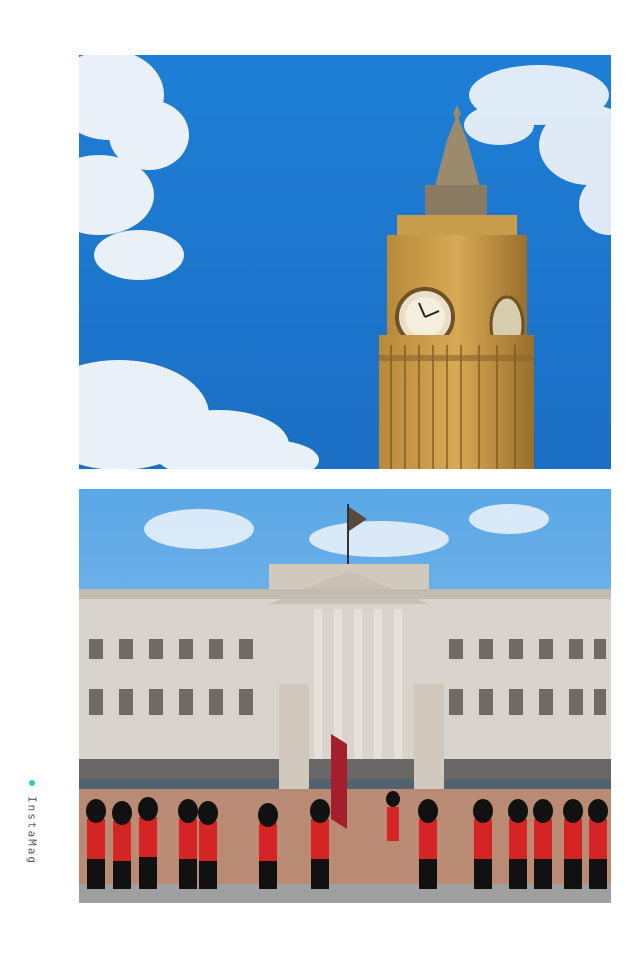  Describe the element at coordinates (32, 783) in the screenshot. I see `accent-dot-icon` at that location.